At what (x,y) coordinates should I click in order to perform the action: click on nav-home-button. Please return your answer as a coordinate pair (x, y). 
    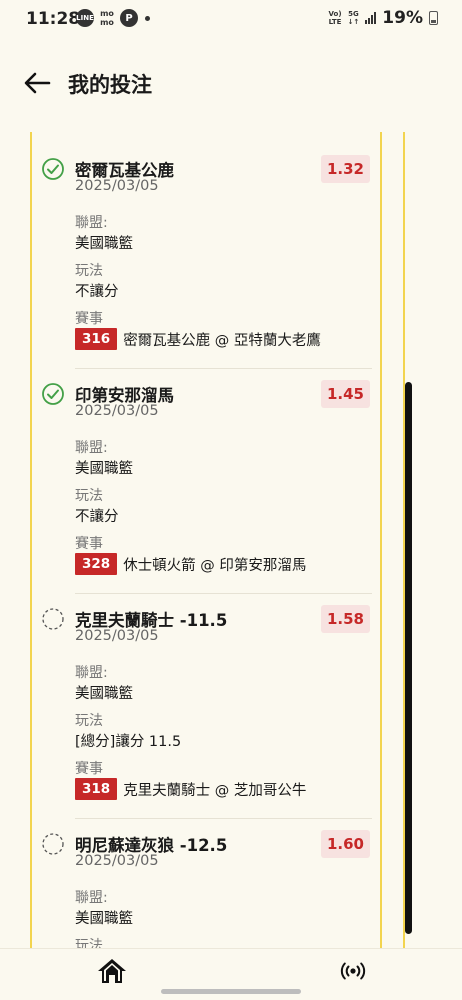
    Looking at the image, I should click on (112, 971).